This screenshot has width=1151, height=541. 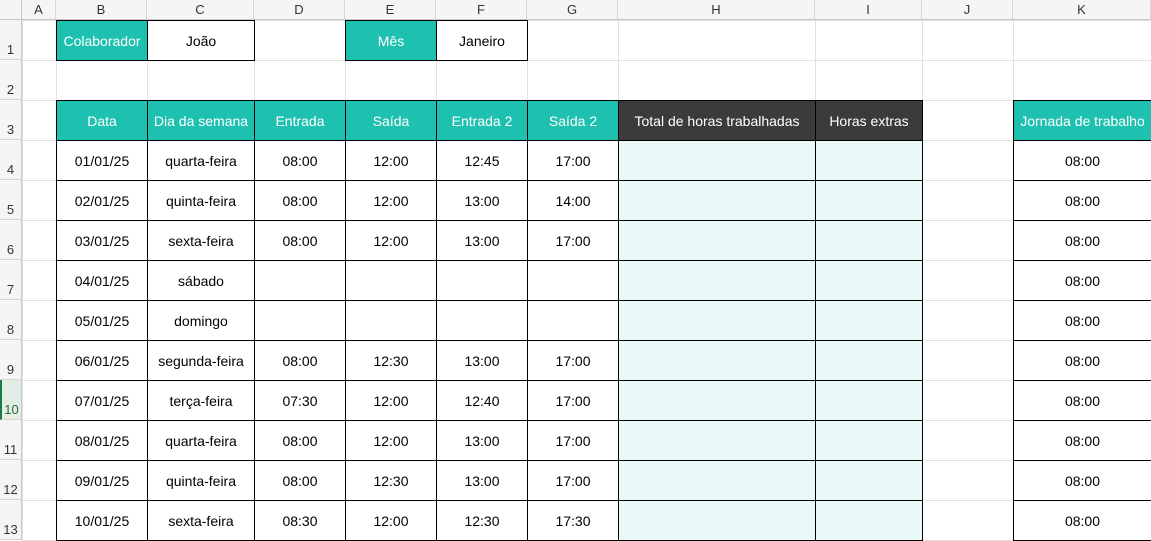 What do you see at coordinates (102, 200) in the screenshot?
I see `table-cell: 02/01/25` at bounding box center [102, 200].